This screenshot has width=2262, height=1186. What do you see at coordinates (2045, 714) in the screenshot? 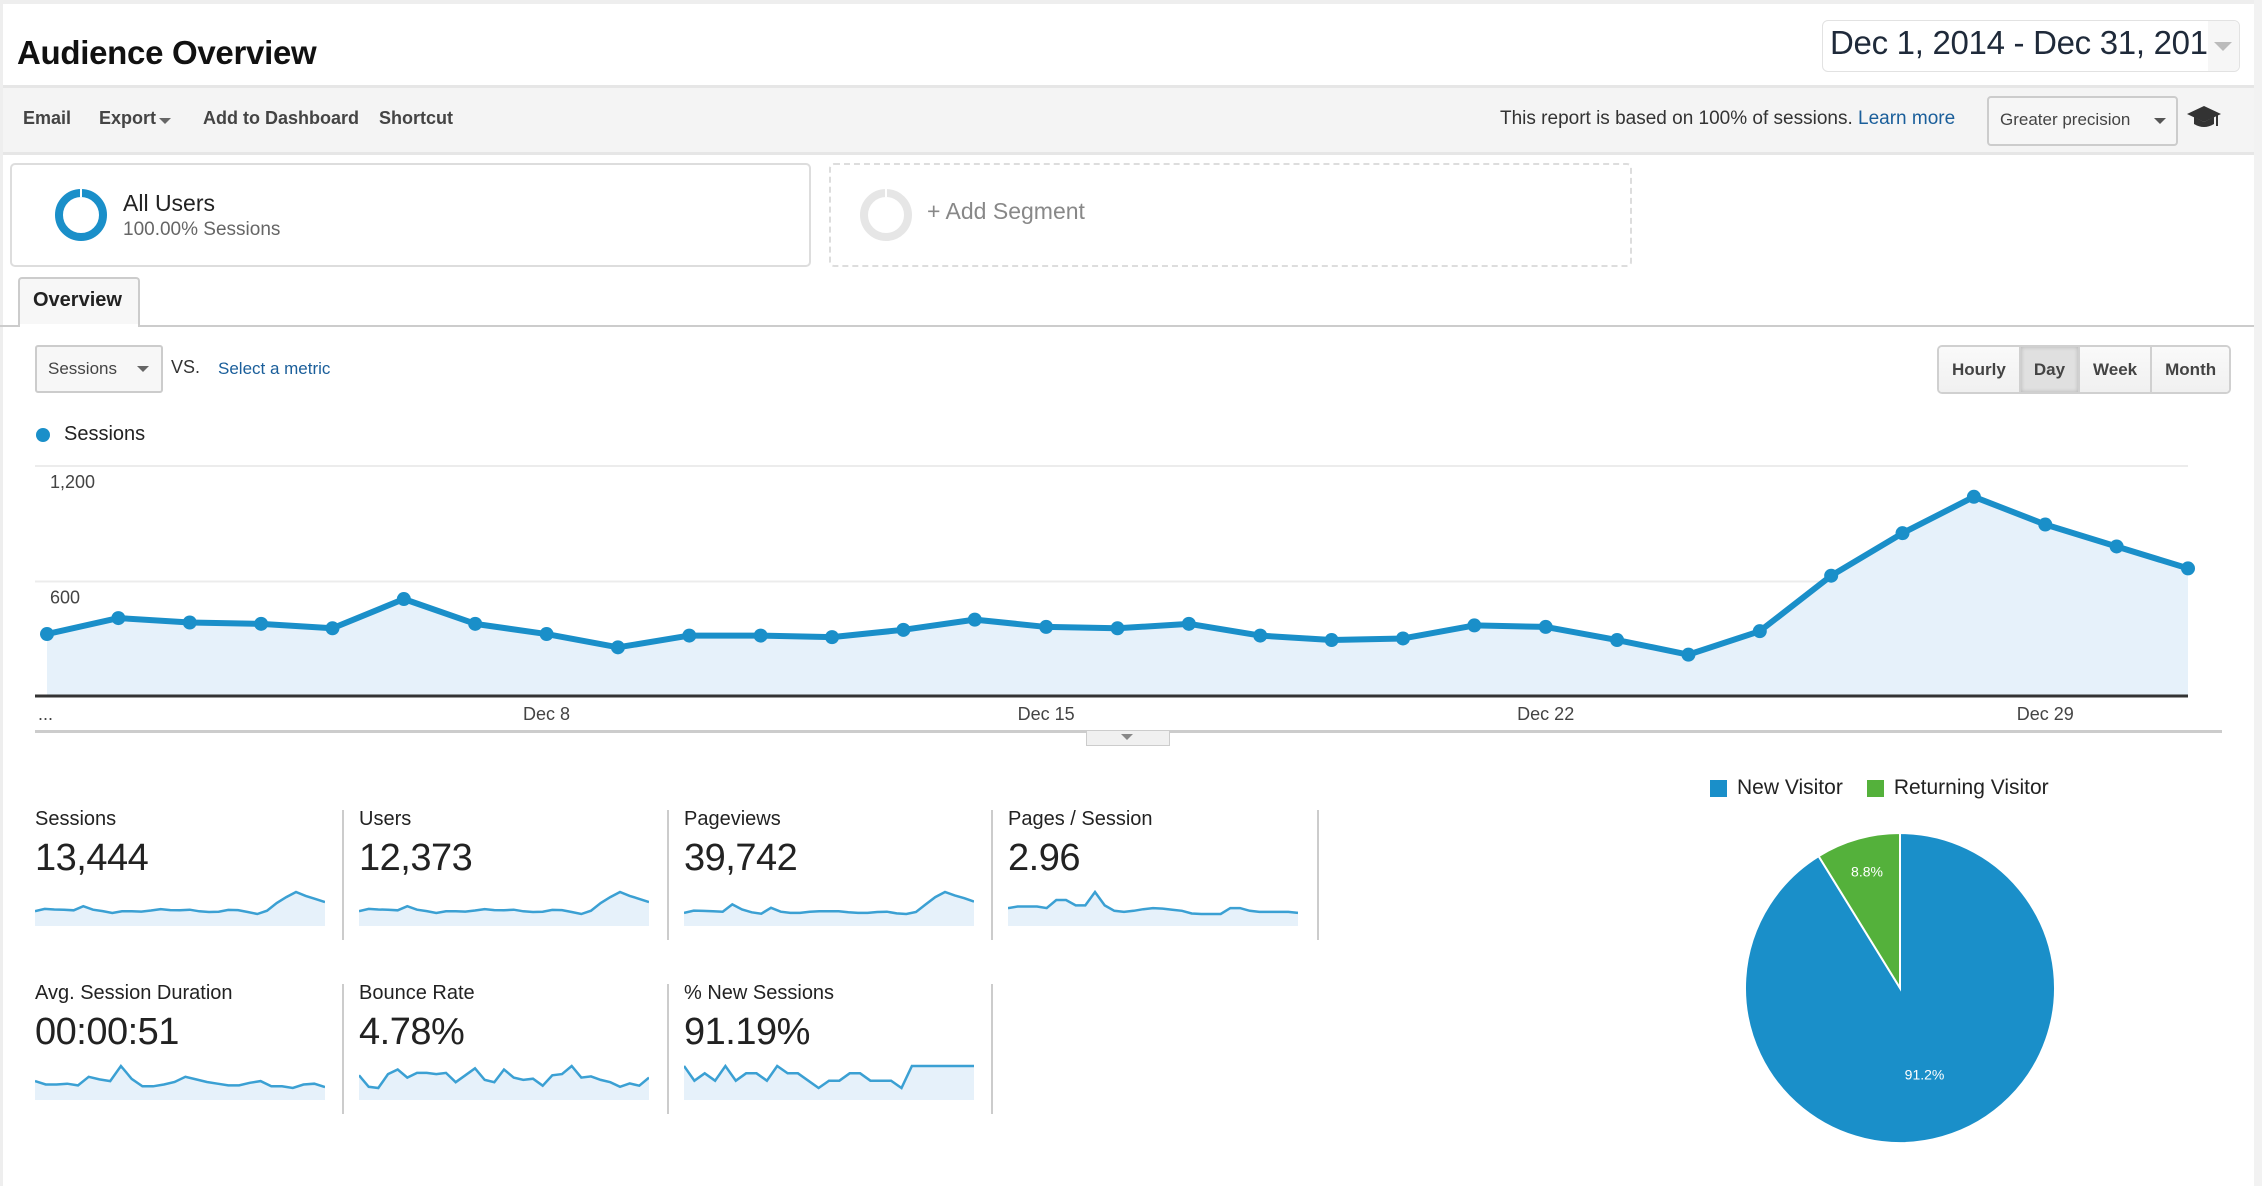
I see `x-tick-label: Dec 29` at bounding box center [2045, 714].